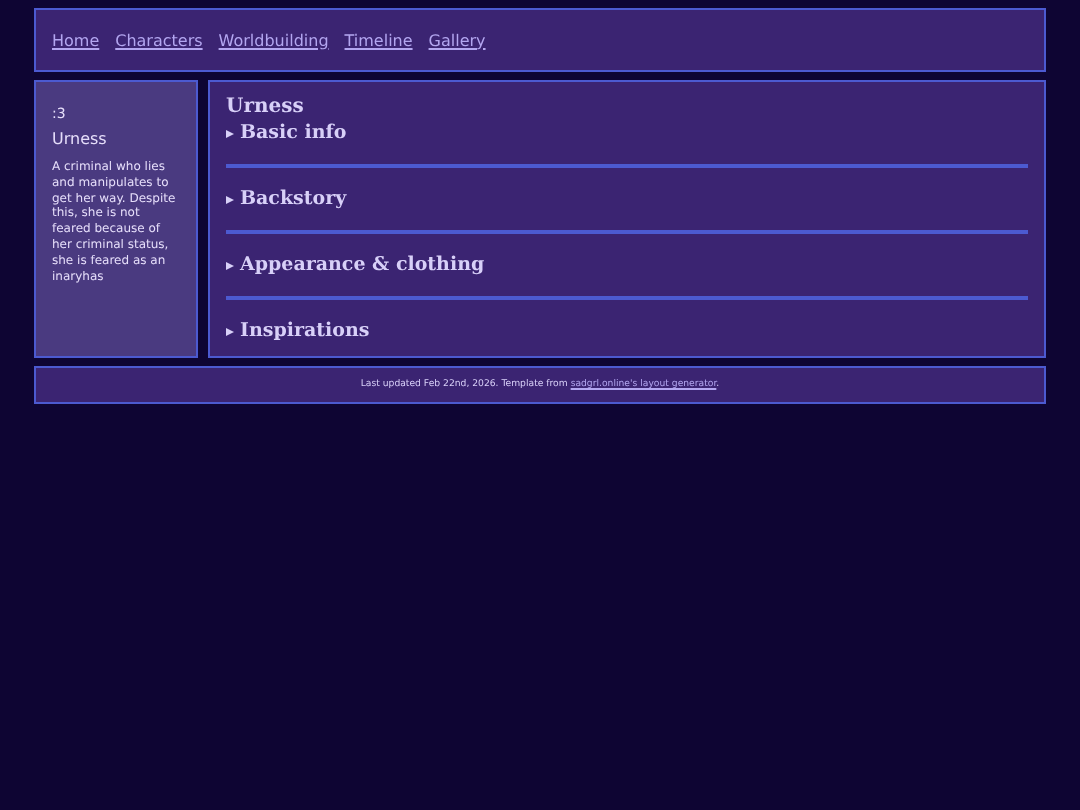 Image resolution: width=1080 pixels, height=810 pixels. I want to click on nav-link: Worldbuilding, so click(273, 40).